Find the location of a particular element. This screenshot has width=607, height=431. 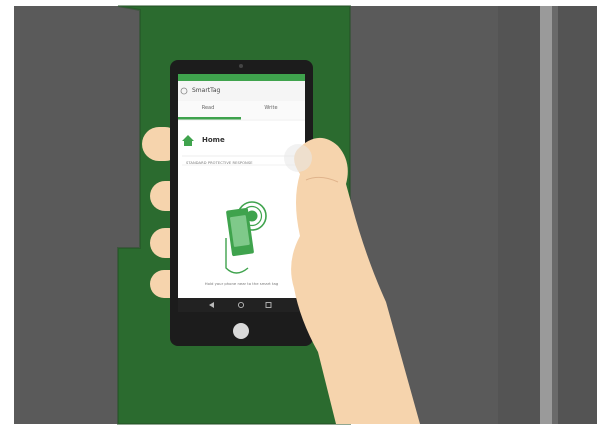

nav-bar is located at coordinates (241, 305).